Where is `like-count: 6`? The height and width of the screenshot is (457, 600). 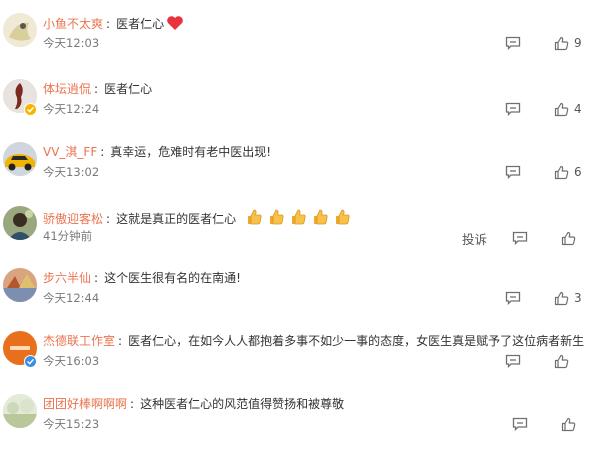 like-count: 6 is located at coordinates (578, 172).